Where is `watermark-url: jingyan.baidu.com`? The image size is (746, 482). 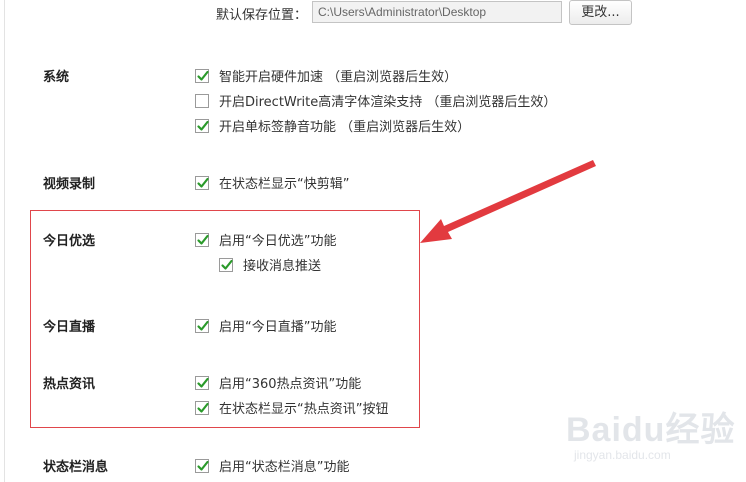 watermark-url: jingyan.baidu.com is located at coordinates (622, 455).